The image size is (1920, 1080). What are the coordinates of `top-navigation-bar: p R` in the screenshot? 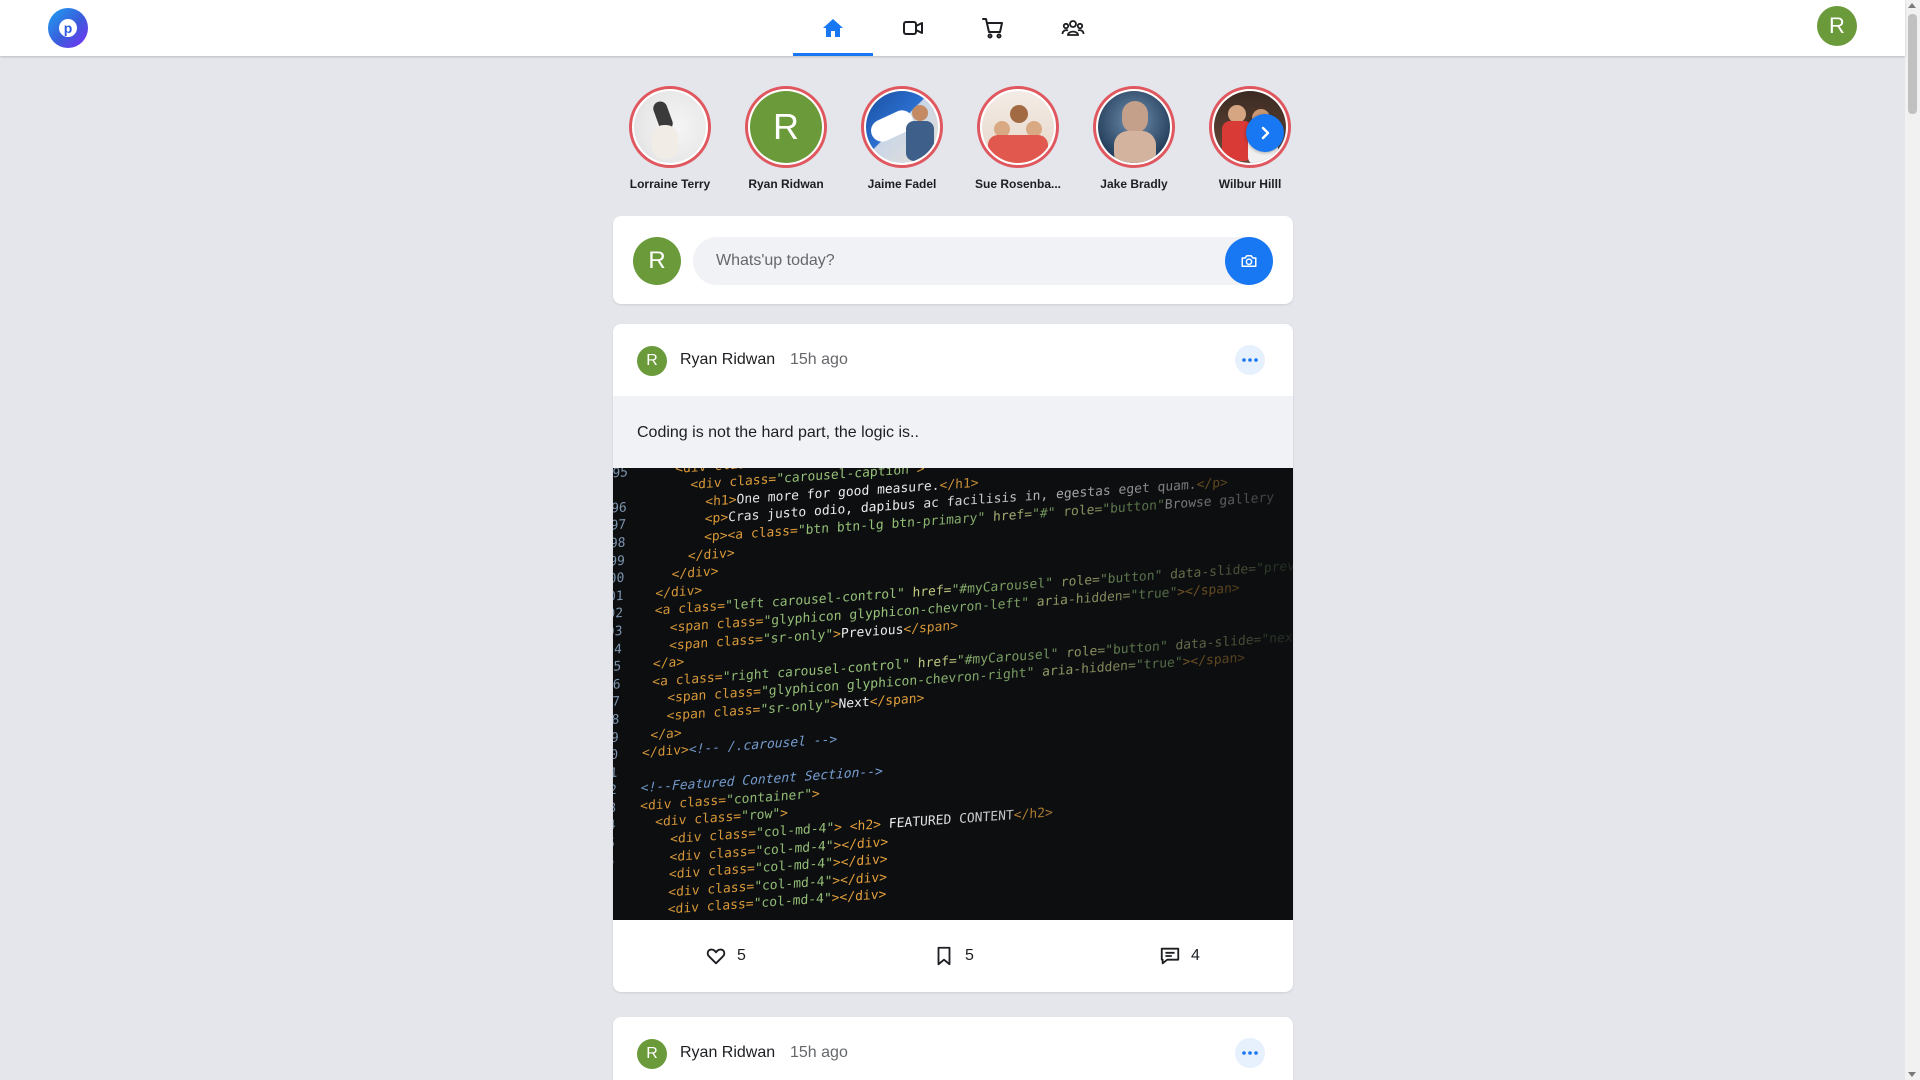 It's located at (952, 28).